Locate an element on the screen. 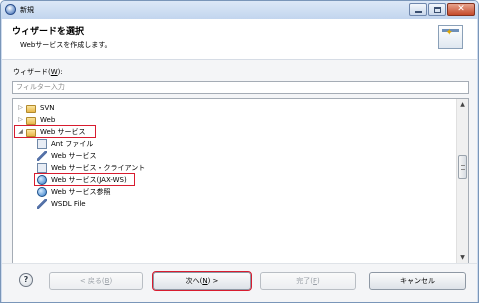 Image resolution: width=479 pixels, height=303 pixels. filter-input: フィルター入力 is located at coordinates (240, 87).